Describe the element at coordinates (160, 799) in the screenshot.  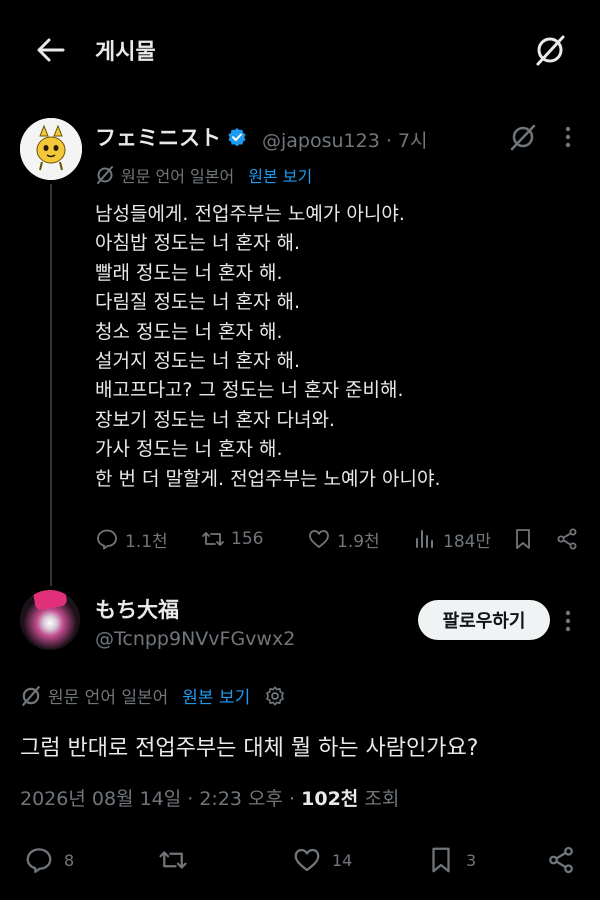
I see `timestamp: 2026년 08월 14일 · 2:23 오후 ·` at that location.